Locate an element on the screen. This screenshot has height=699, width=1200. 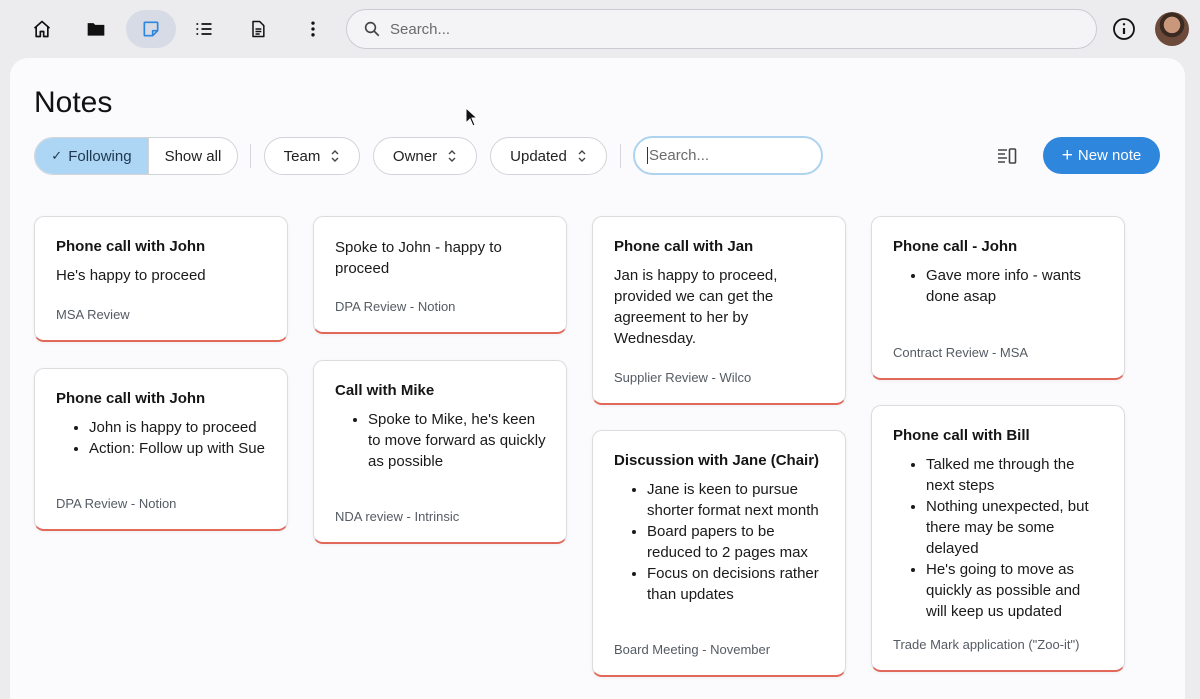
notes-search-input is located at coordinates (727, 155).